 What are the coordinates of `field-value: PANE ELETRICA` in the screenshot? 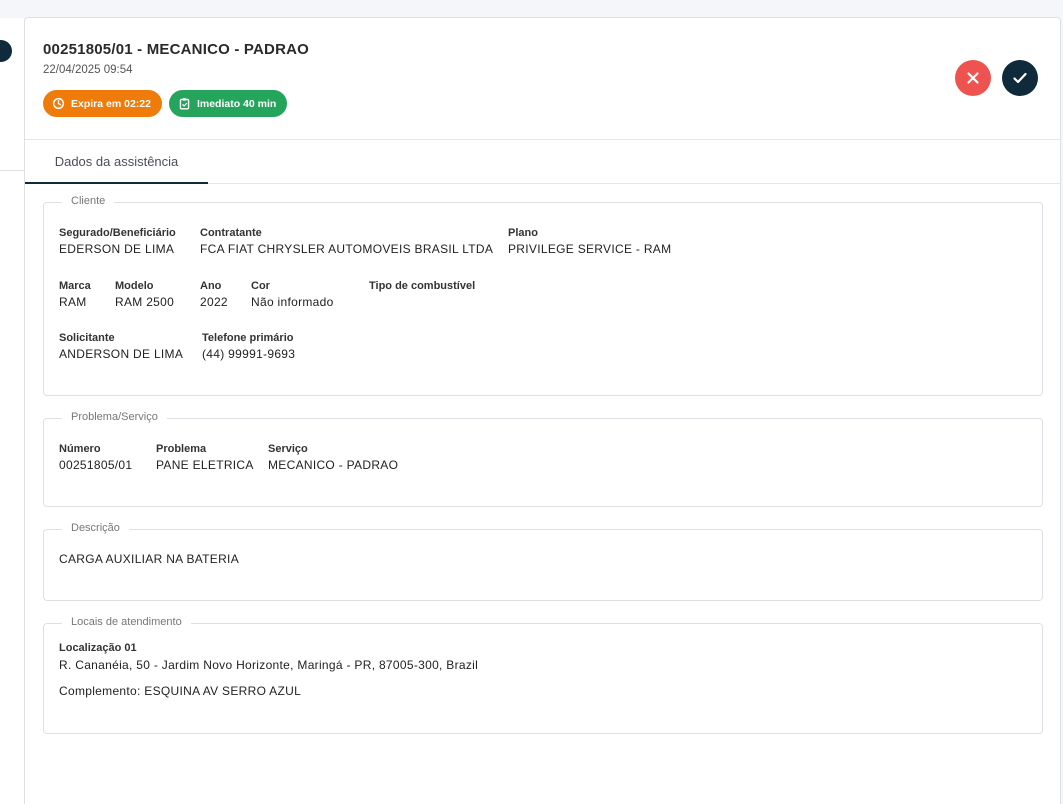 It's located at (205, 465).